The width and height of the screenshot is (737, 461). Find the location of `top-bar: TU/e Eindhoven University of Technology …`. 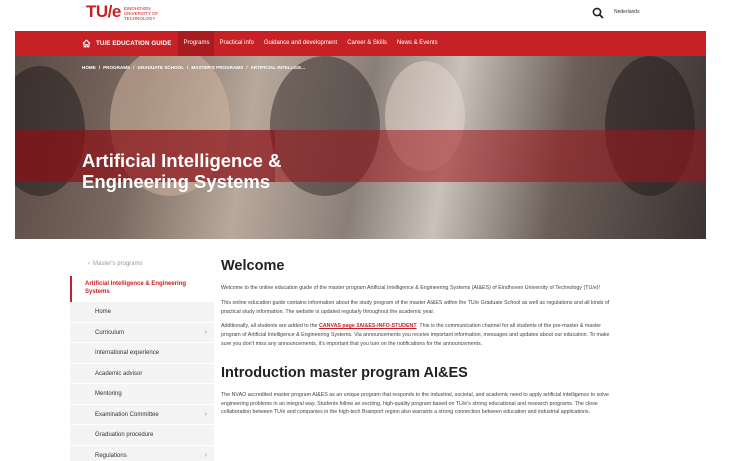

top-bar: TU/e Eindhoven University of Technology … is located at coordinates (368, 15).